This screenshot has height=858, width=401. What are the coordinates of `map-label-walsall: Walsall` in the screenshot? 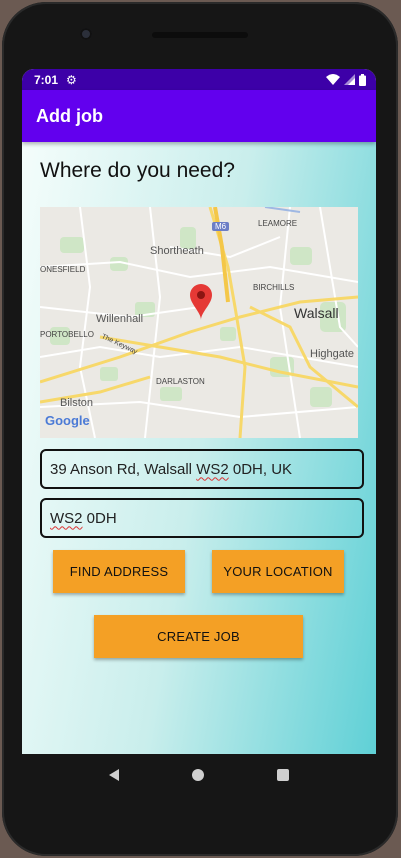 It's located at (316, 313).